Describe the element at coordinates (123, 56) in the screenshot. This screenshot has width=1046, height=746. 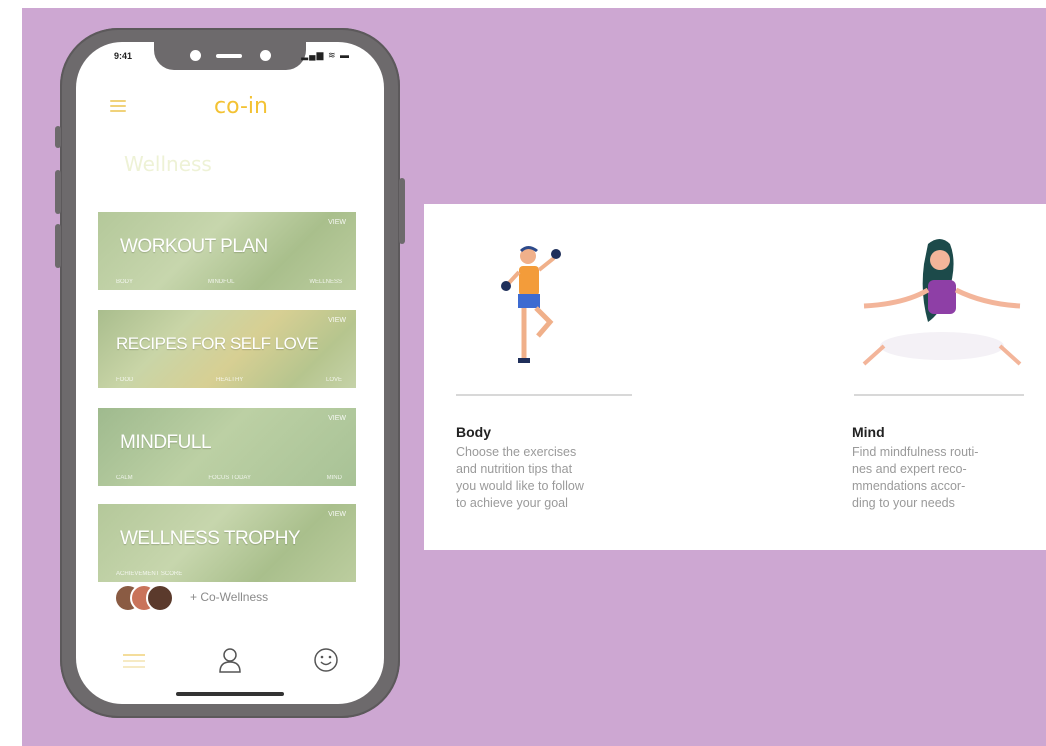
I see `status-time: 9:41` at that location.